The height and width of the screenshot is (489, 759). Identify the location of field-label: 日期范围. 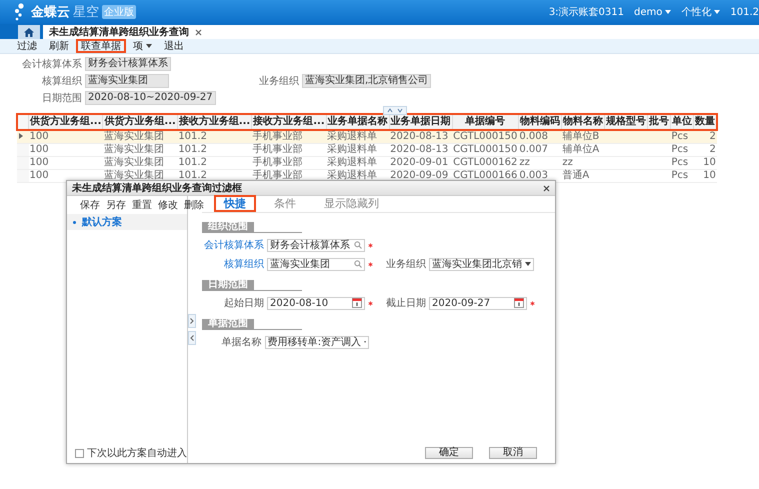
(62, 98).